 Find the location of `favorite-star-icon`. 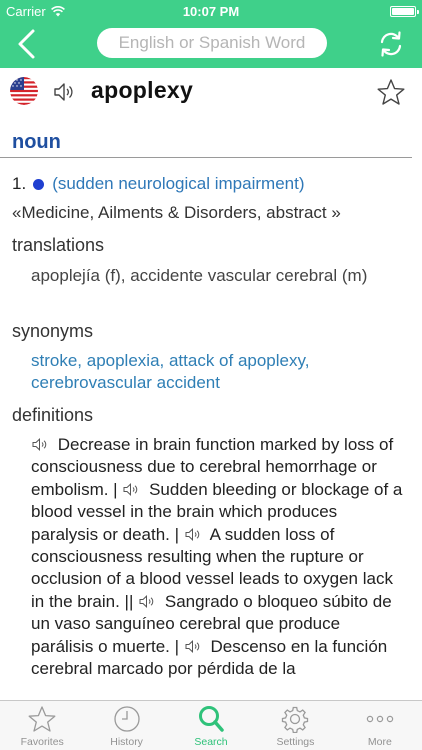

favorite-star-icon is located at coordinates (391, 92).